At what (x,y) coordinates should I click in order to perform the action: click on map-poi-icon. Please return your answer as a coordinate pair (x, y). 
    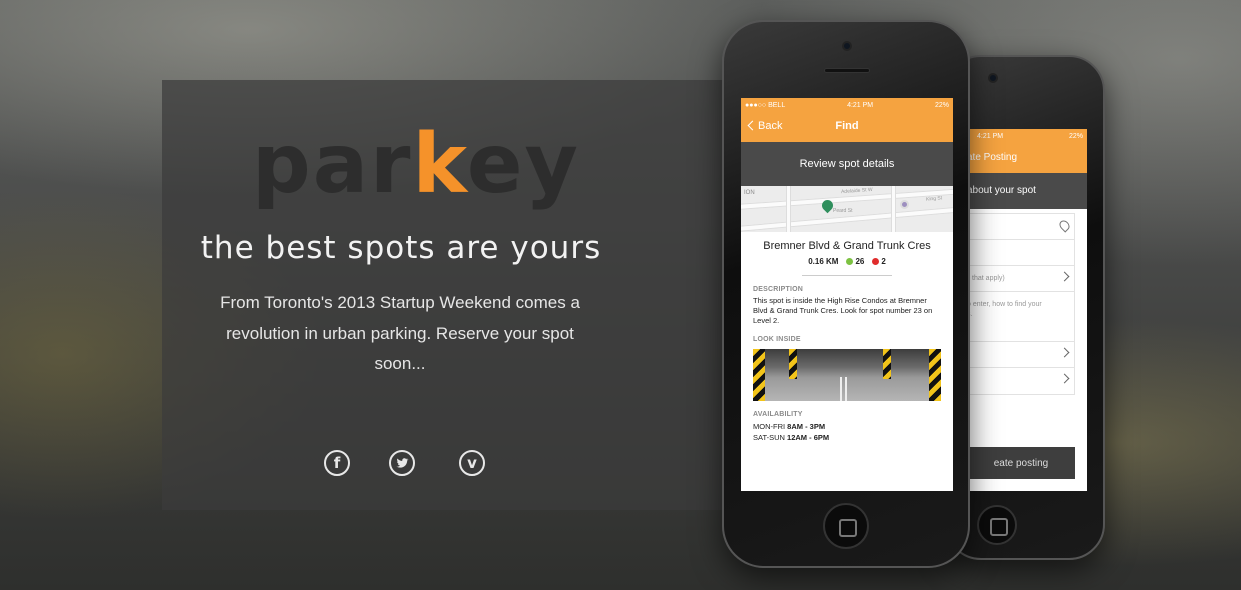
    Looking at the image, I should click on (904, 204).